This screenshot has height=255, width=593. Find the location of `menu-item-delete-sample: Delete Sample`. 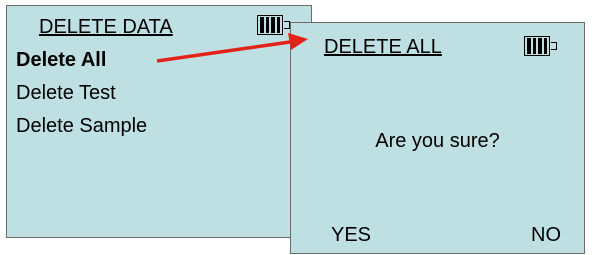

menu-item-delete-sample: Delete Sample is located at coordinates (81, 126).